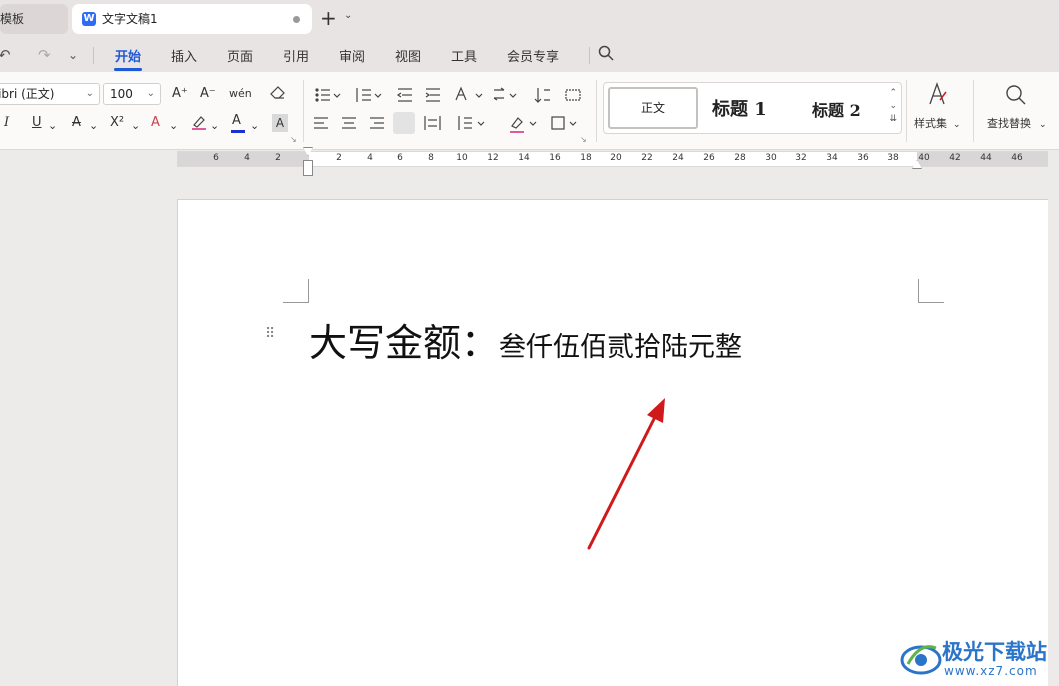 This screenshot has width=1059, height=686. What do you see at coordinates (555, 158) in the screenshot?
I see `ruler-number: 16` at bounding box center [555, 158].